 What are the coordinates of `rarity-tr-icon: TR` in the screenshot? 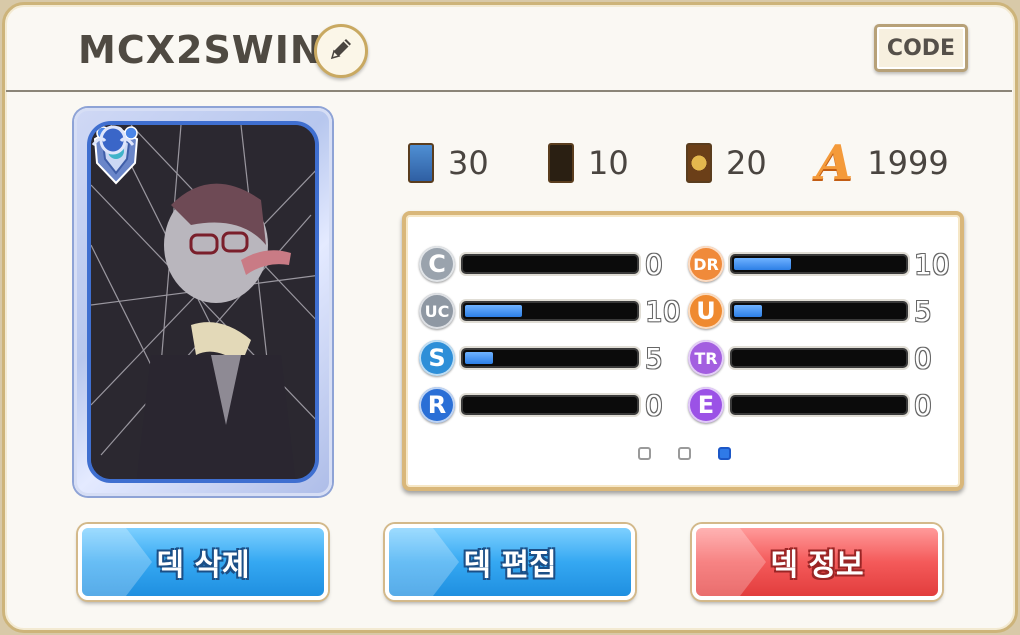 It's located at (706, 358).